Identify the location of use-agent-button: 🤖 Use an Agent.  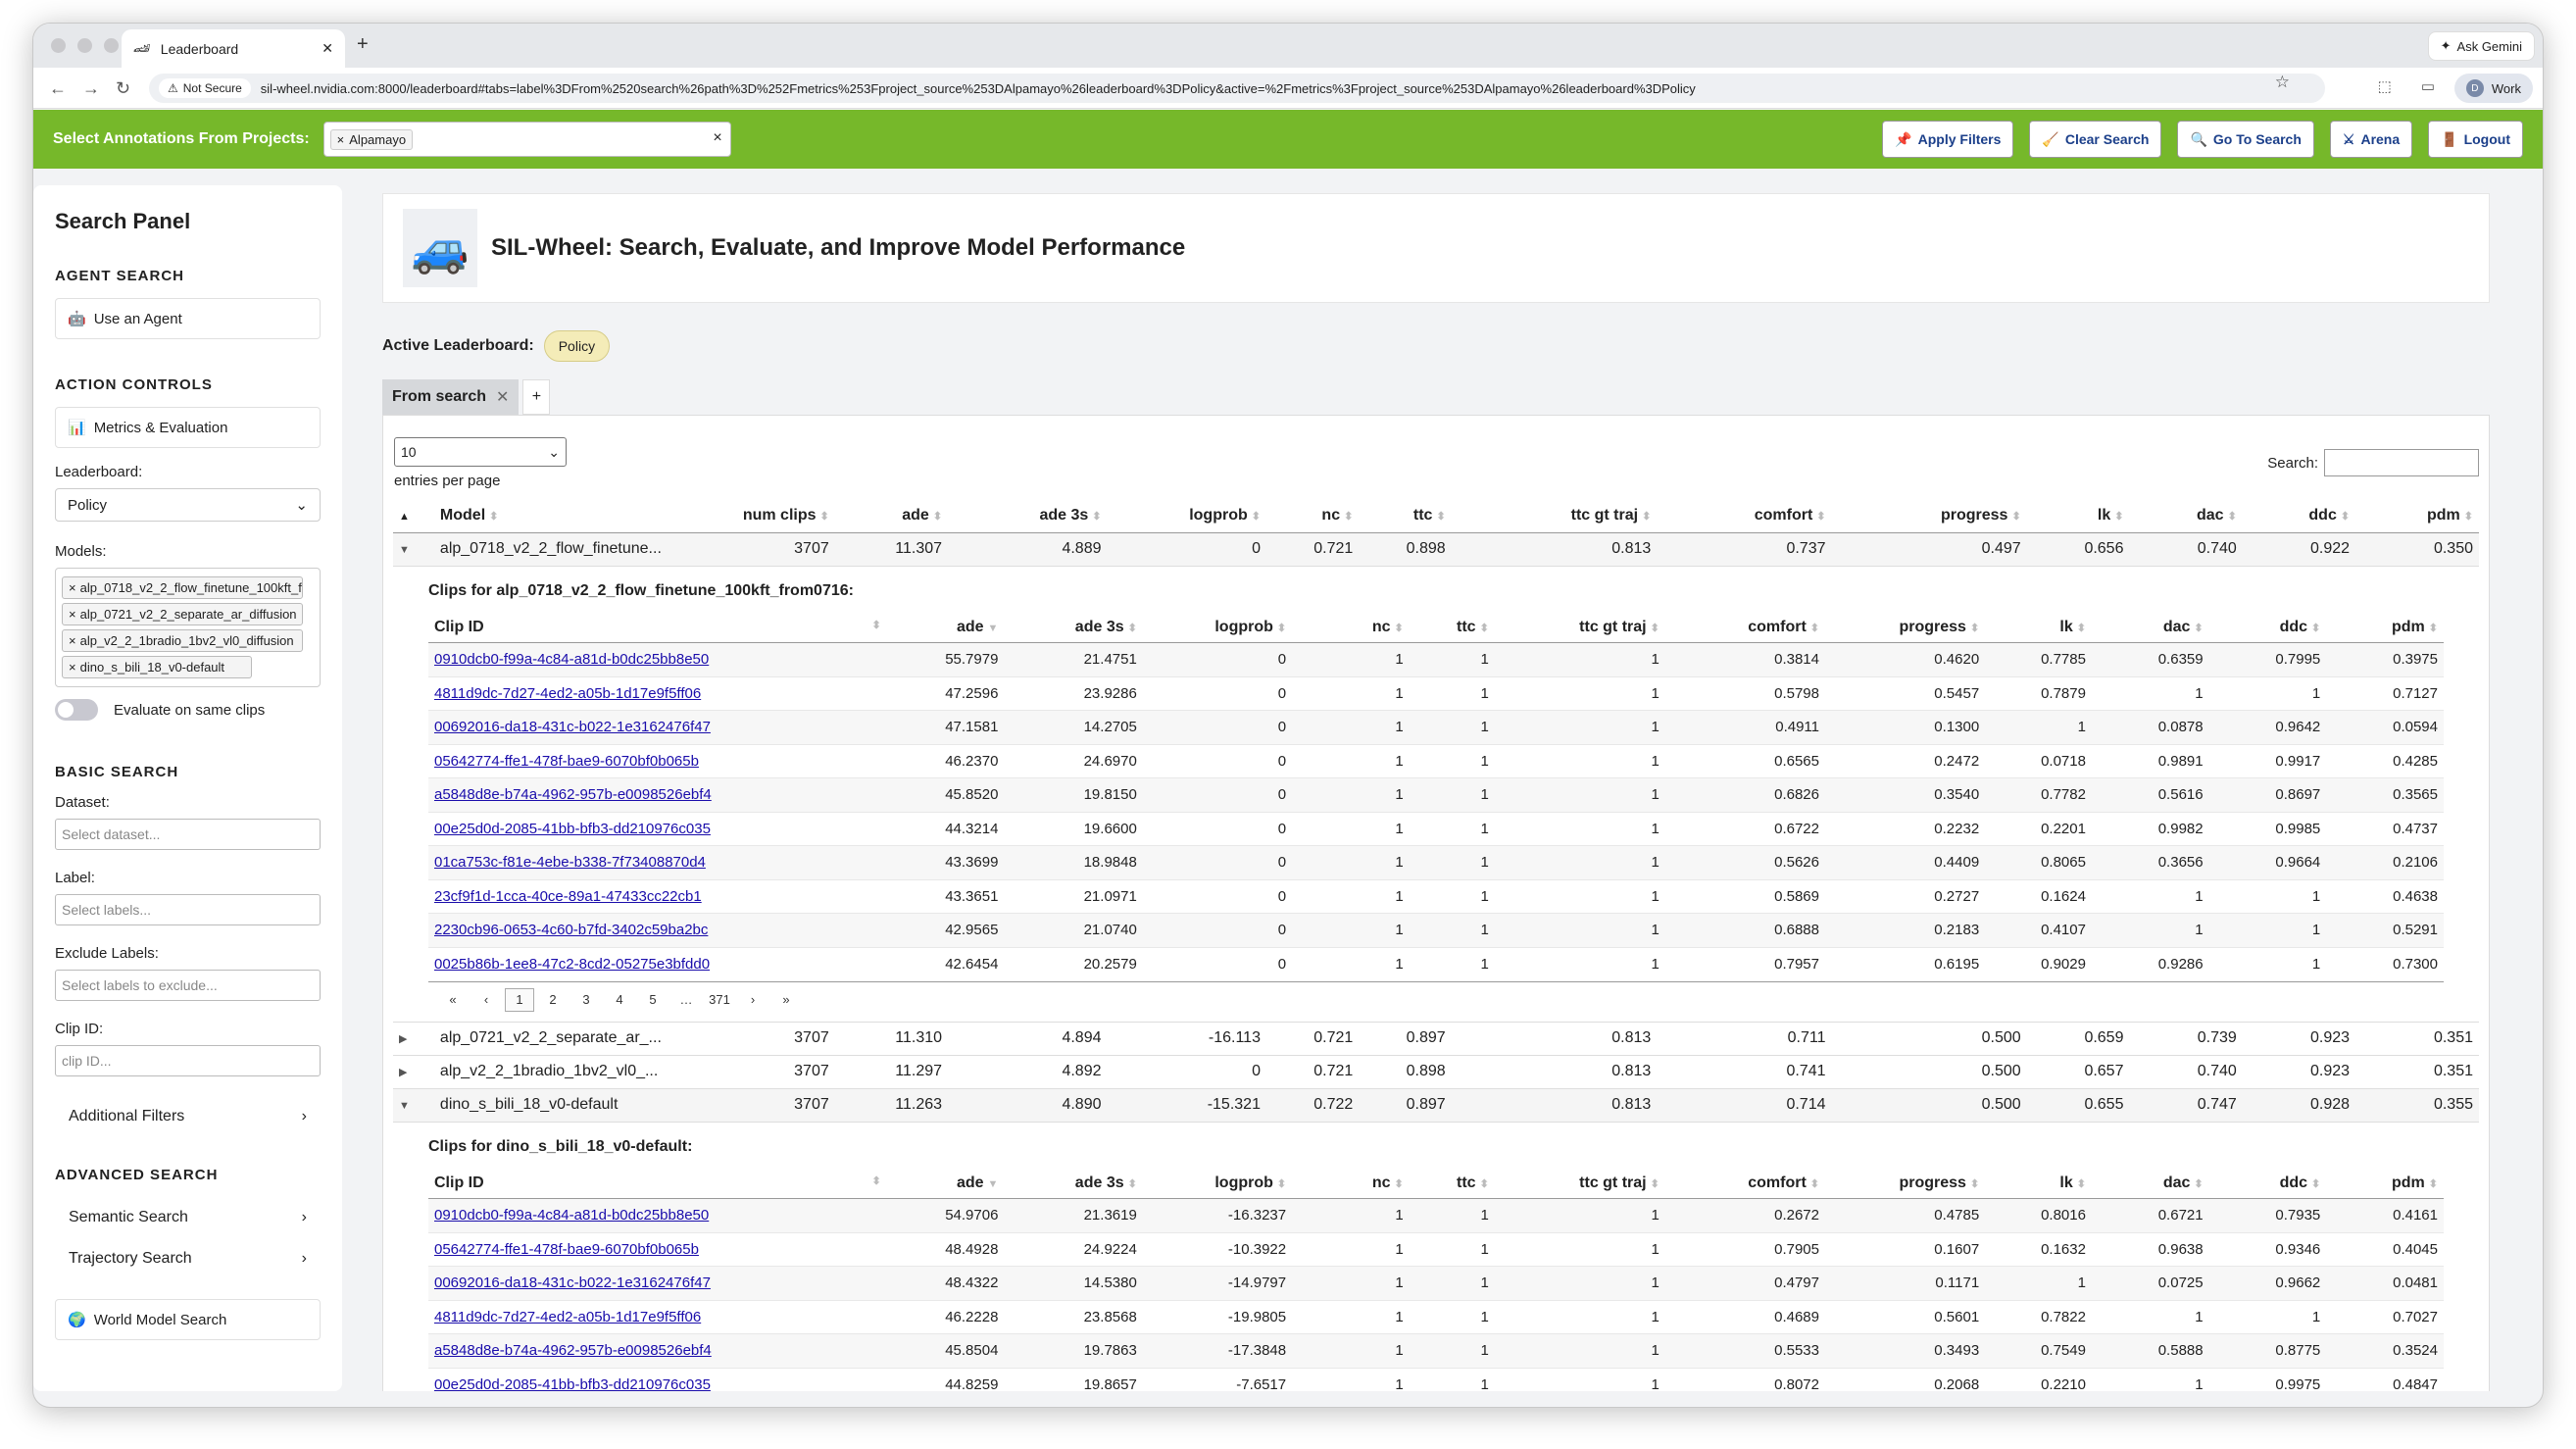
(188, 319).